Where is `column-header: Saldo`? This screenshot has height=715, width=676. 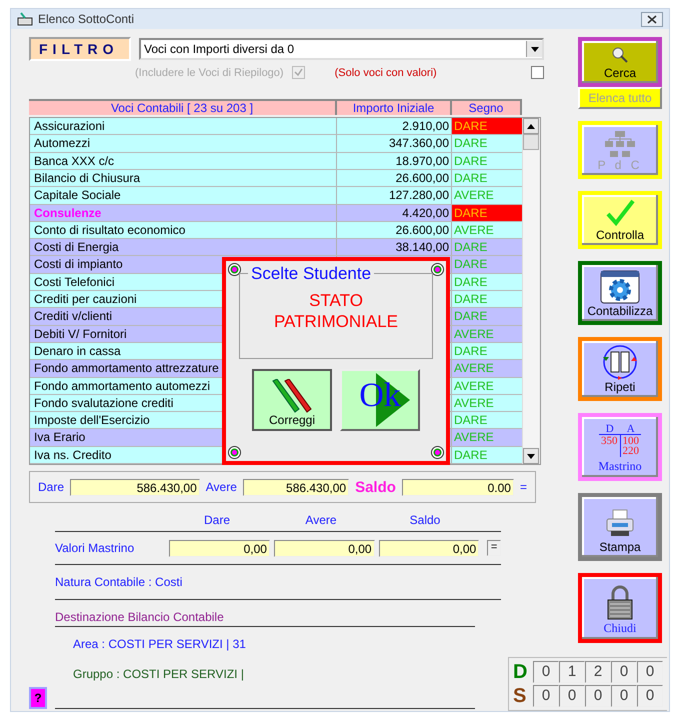 column-header: Saldo is located at coordinates (425, 520).